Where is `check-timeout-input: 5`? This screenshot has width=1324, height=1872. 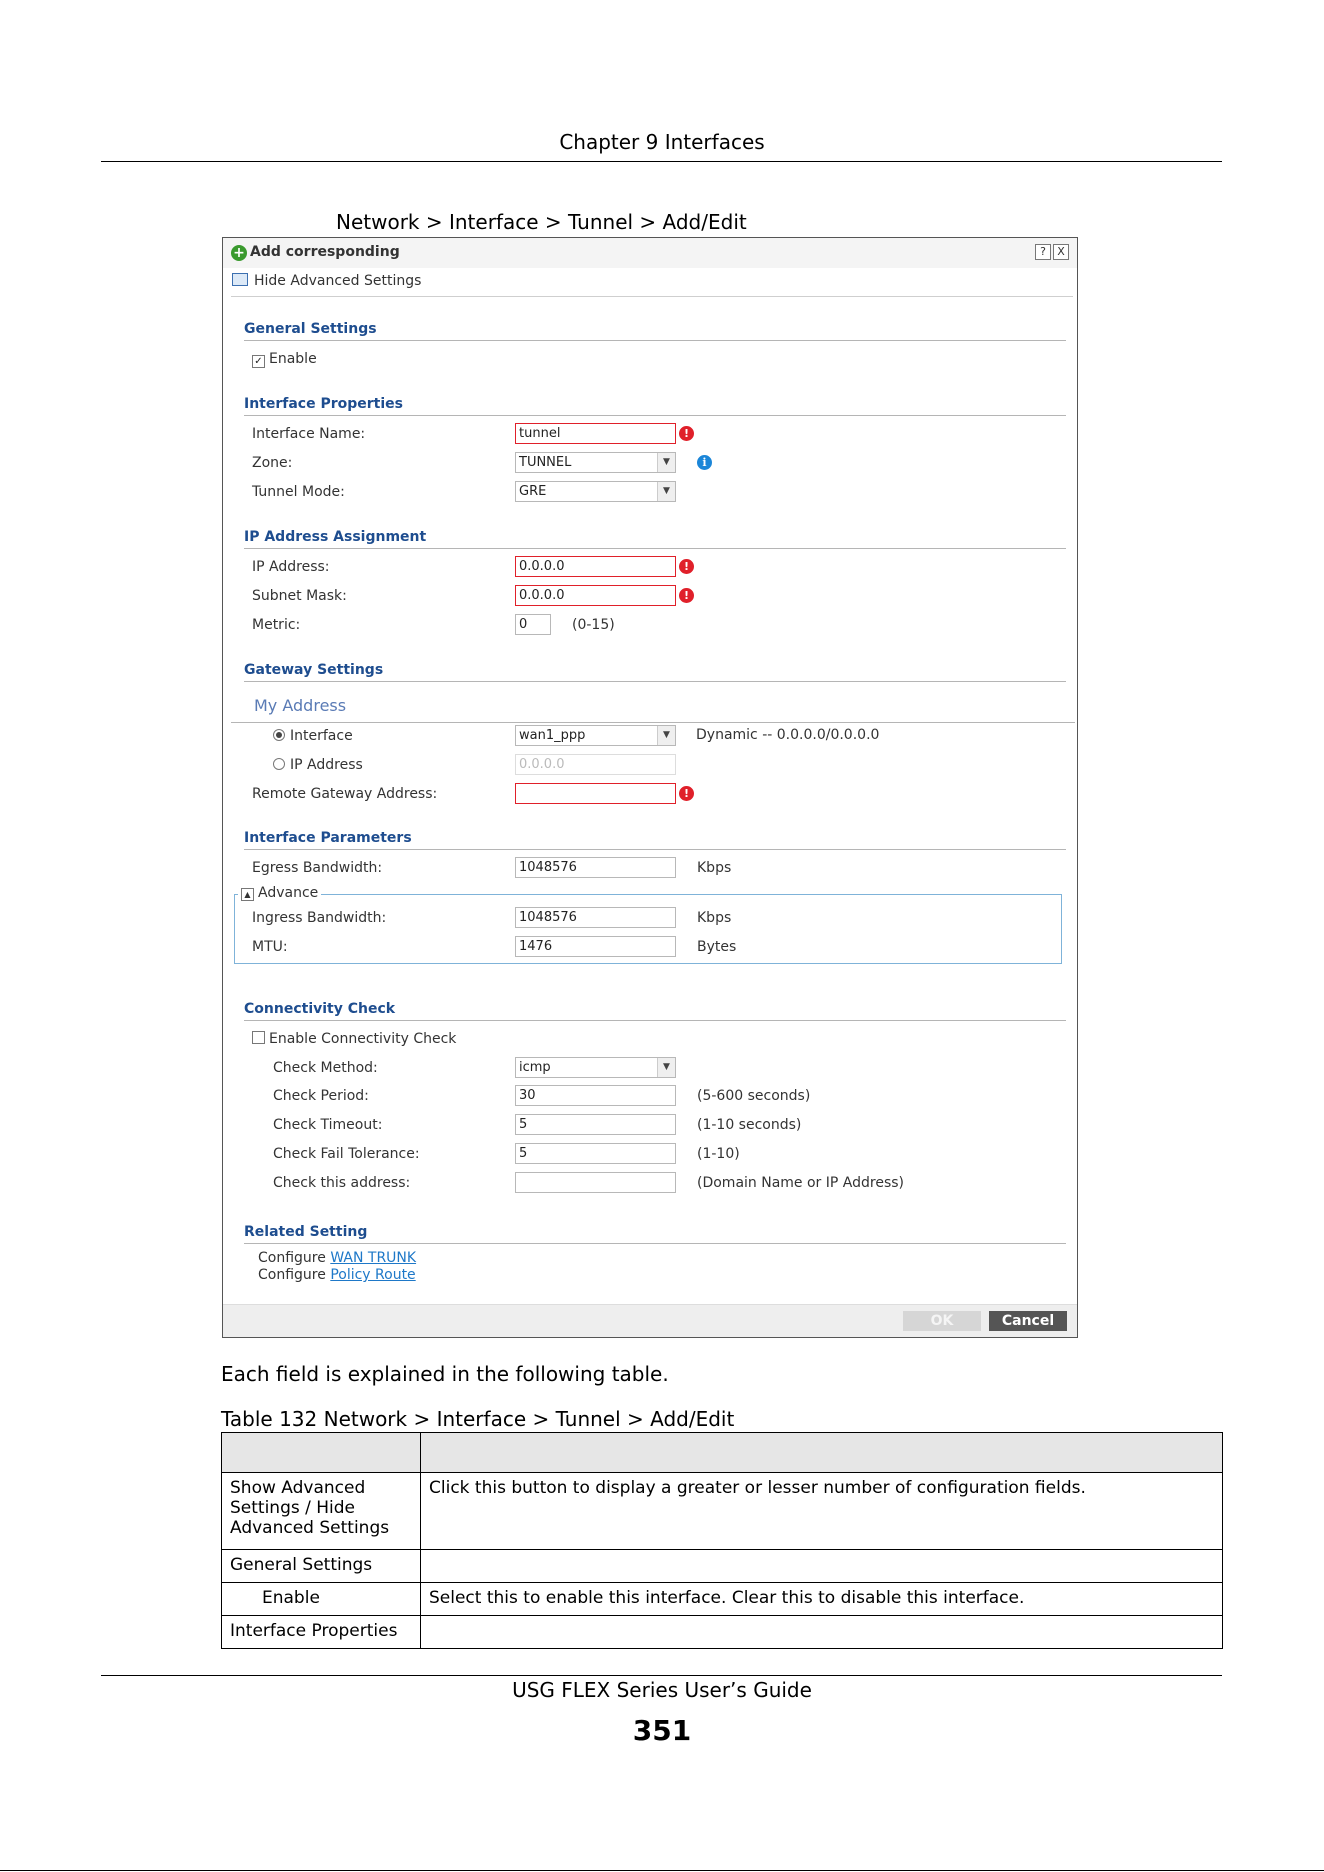 check-timeout-input: 5 is located at coordinates (595, 1124).